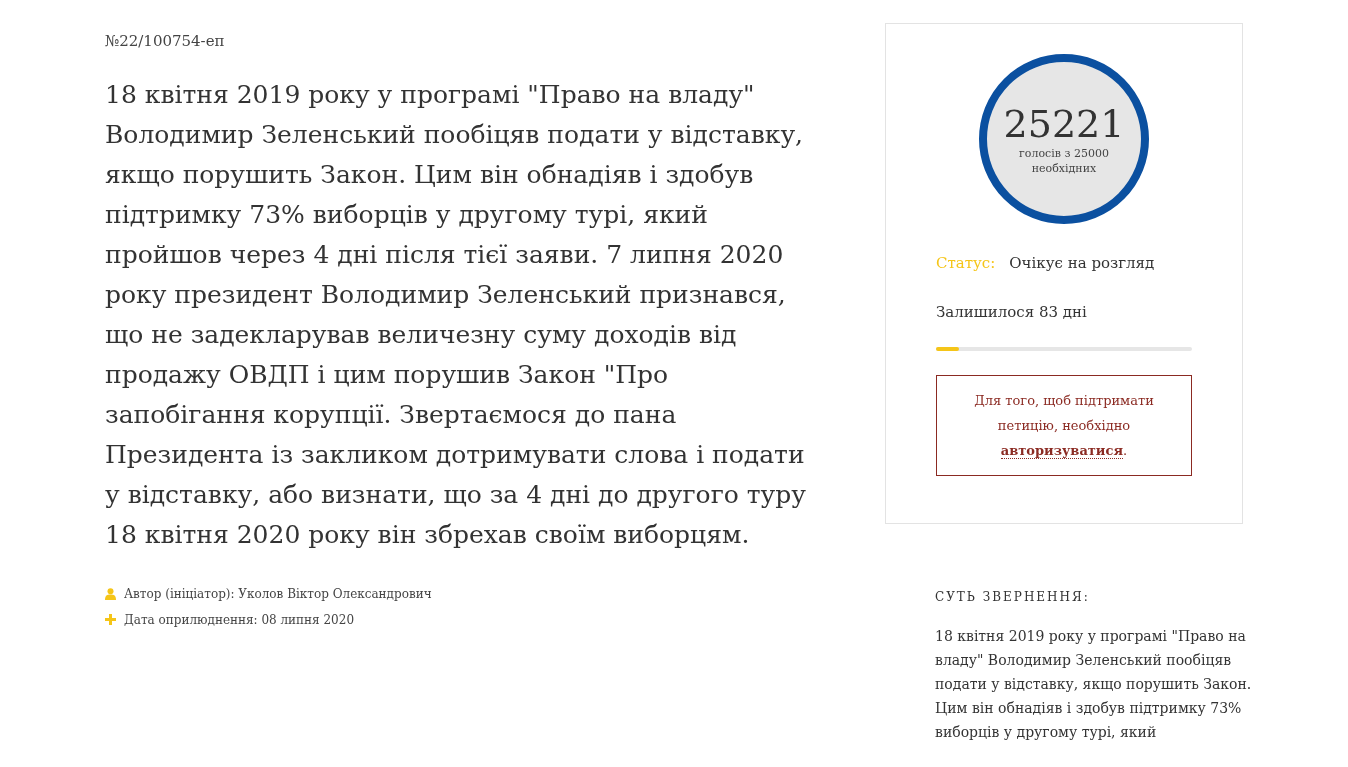  Describe the element at coordinates (1064, 161) in the screenshot. I see `vote-caption: голосів з 25000 необхідних` at that location.